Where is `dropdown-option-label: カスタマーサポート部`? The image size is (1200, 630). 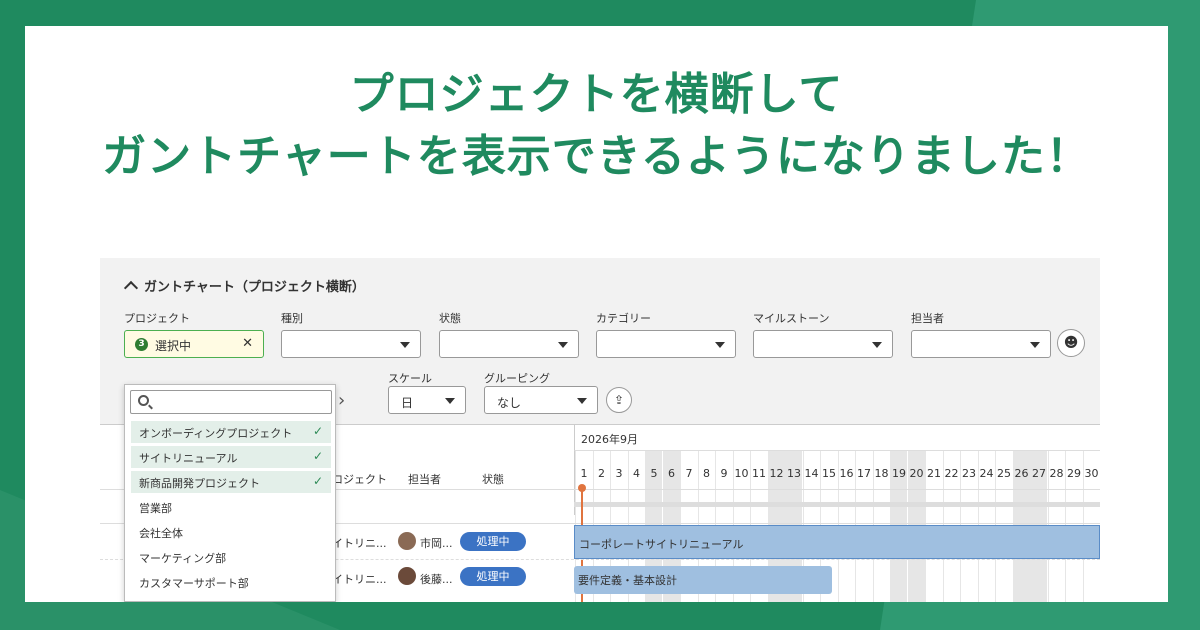
dropdown-option-label: カスタマーサポート部 is located at coordinates (194, 583).